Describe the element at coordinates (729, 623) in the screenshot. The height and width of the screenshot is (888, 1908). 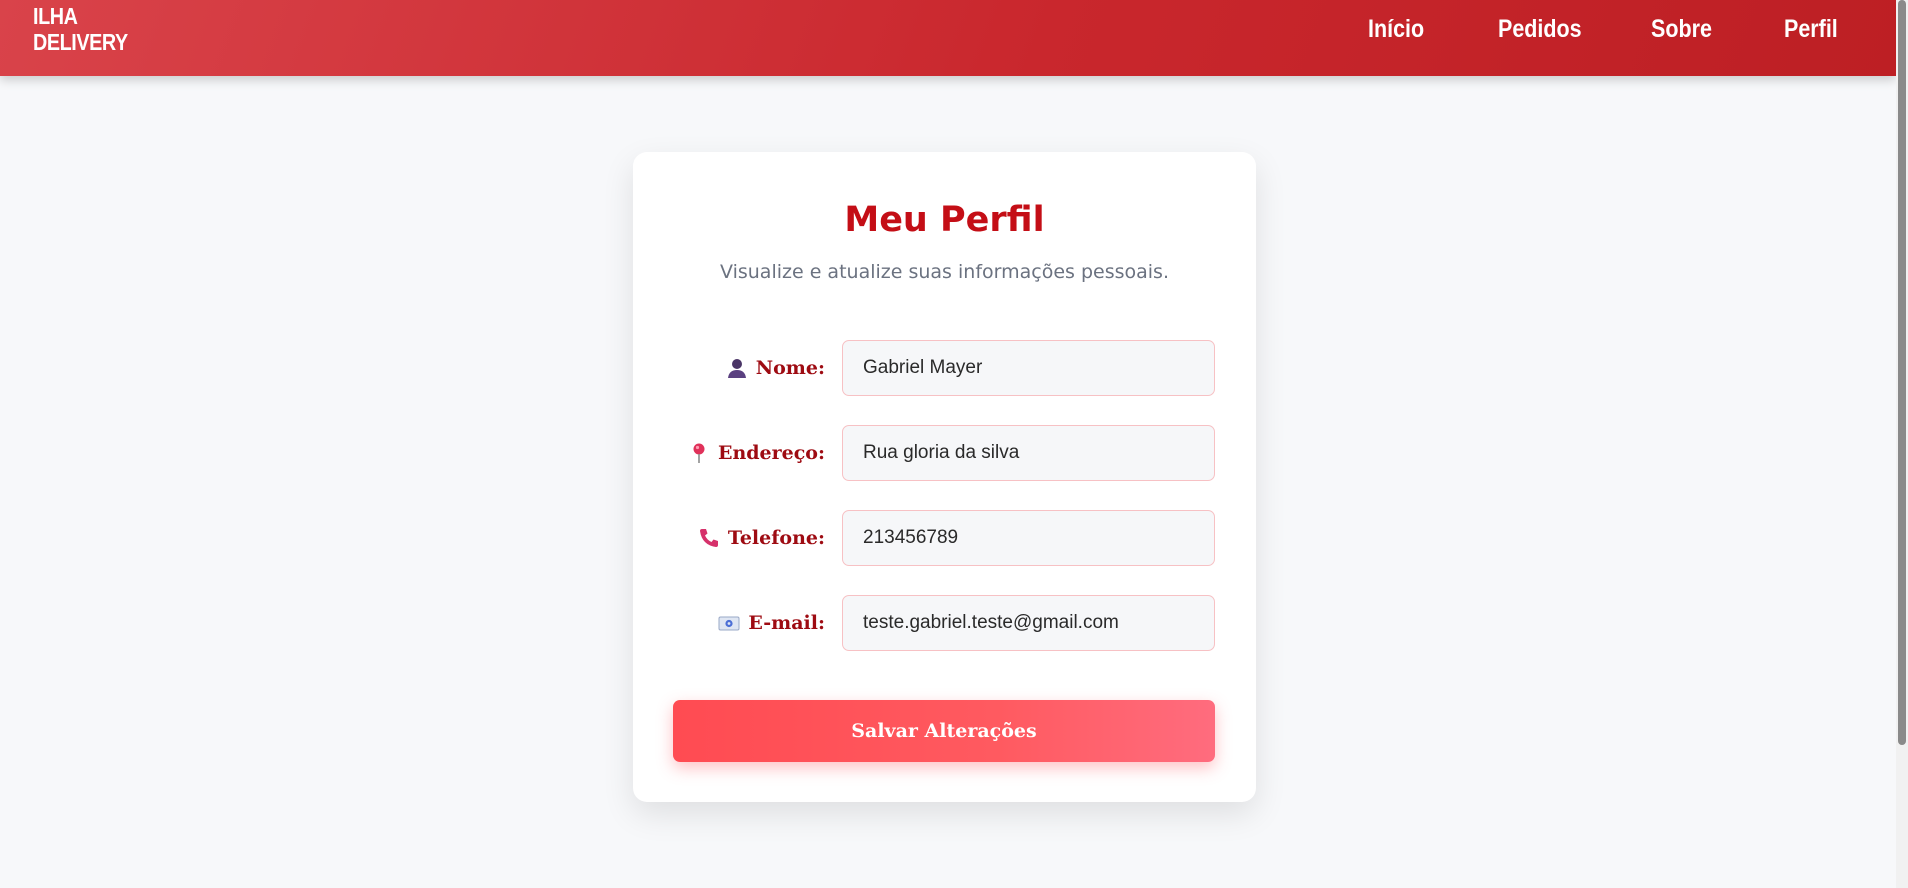
I see `email-icon` at that location.